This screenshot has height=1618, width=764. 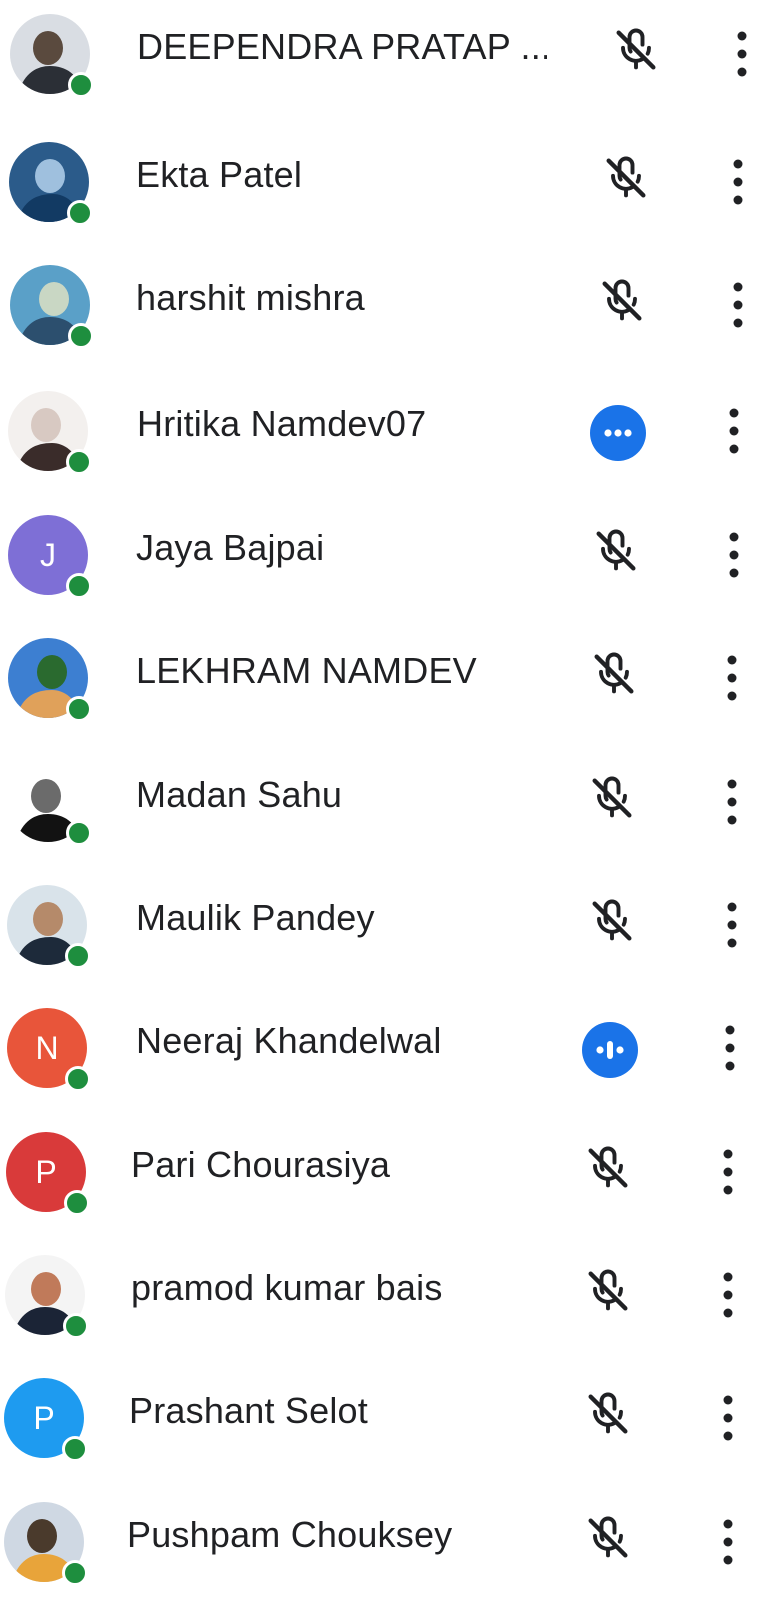 I want to click on participant-name: Hritika Namdev07, so click(x=282, y=423).